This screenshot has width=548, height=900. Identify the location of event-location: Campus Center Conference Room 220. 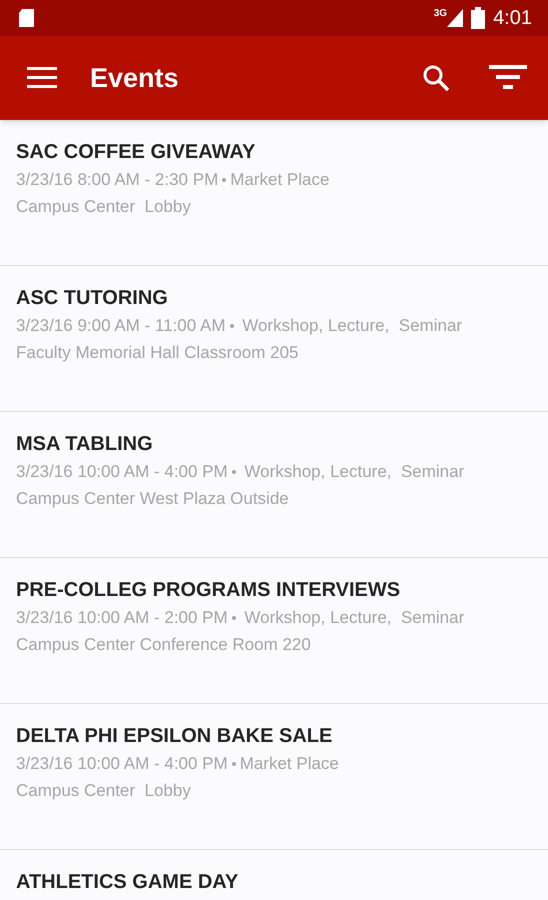
(164, 645).